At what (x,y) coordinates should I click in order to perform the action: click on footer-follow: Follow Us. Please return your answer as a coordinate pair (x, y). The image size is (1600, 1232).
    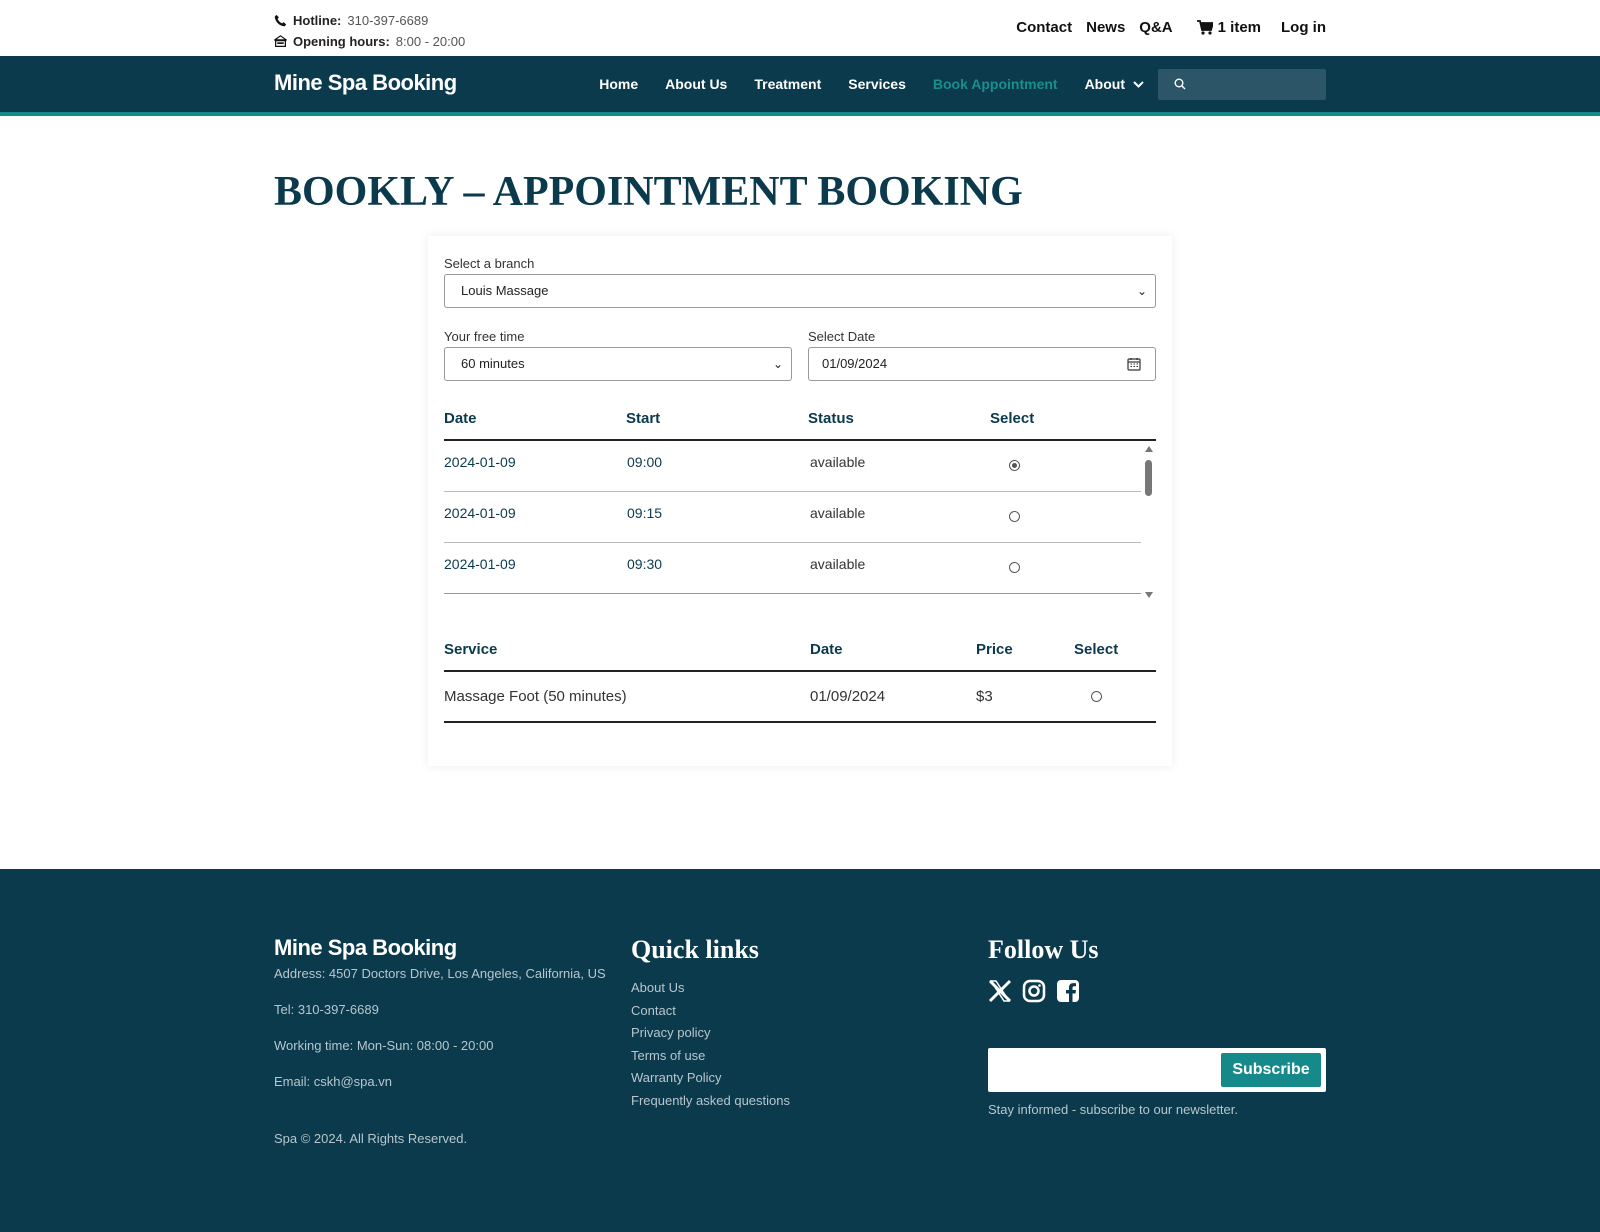
    Looking at the image, I should click on (1157, 969).